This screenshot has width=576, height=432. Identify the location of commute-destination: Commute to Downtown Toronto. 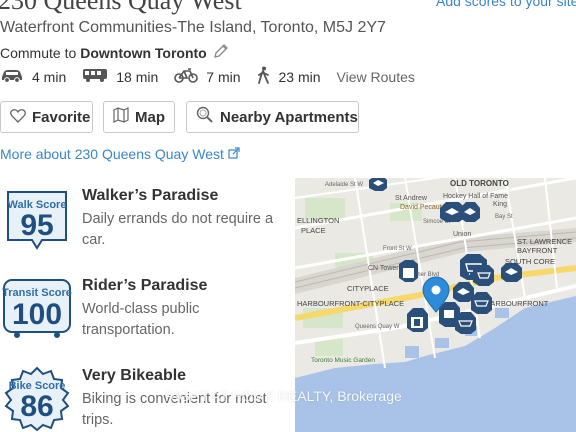
(114, 52).